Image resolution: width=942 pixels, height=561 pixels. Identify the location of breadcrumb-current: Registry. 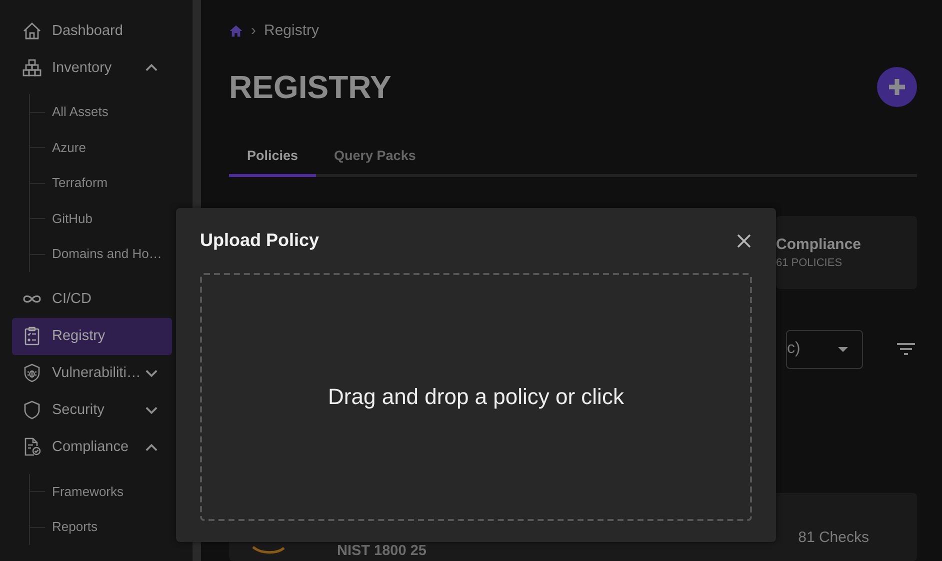
(292, 31).